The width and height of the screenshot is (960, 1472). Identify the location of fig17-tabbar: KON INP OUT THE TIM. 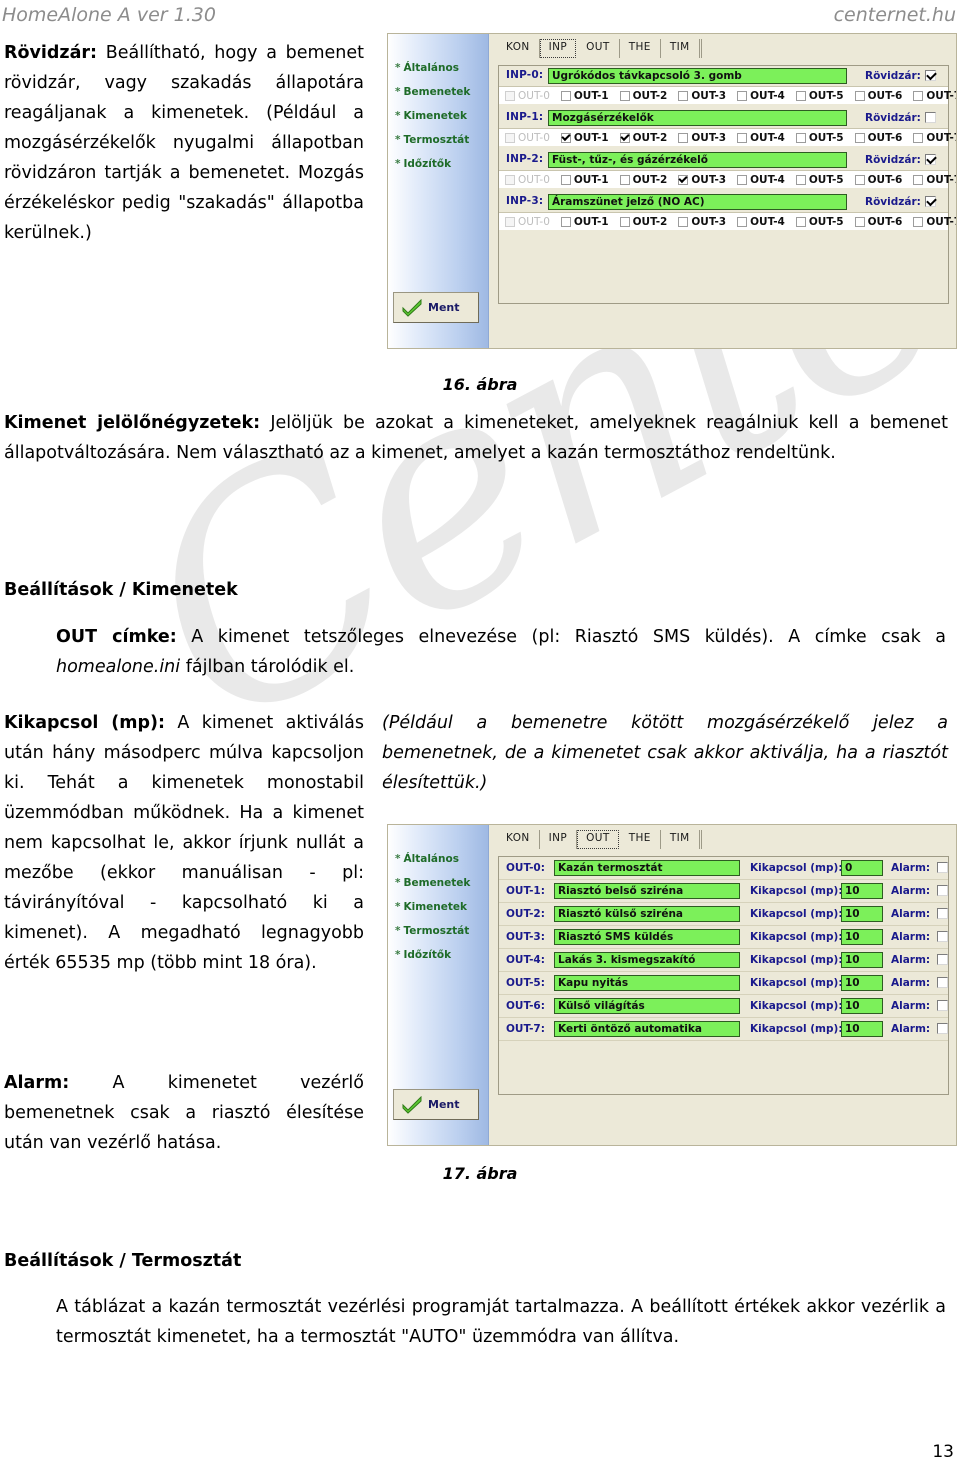
(723, 839).